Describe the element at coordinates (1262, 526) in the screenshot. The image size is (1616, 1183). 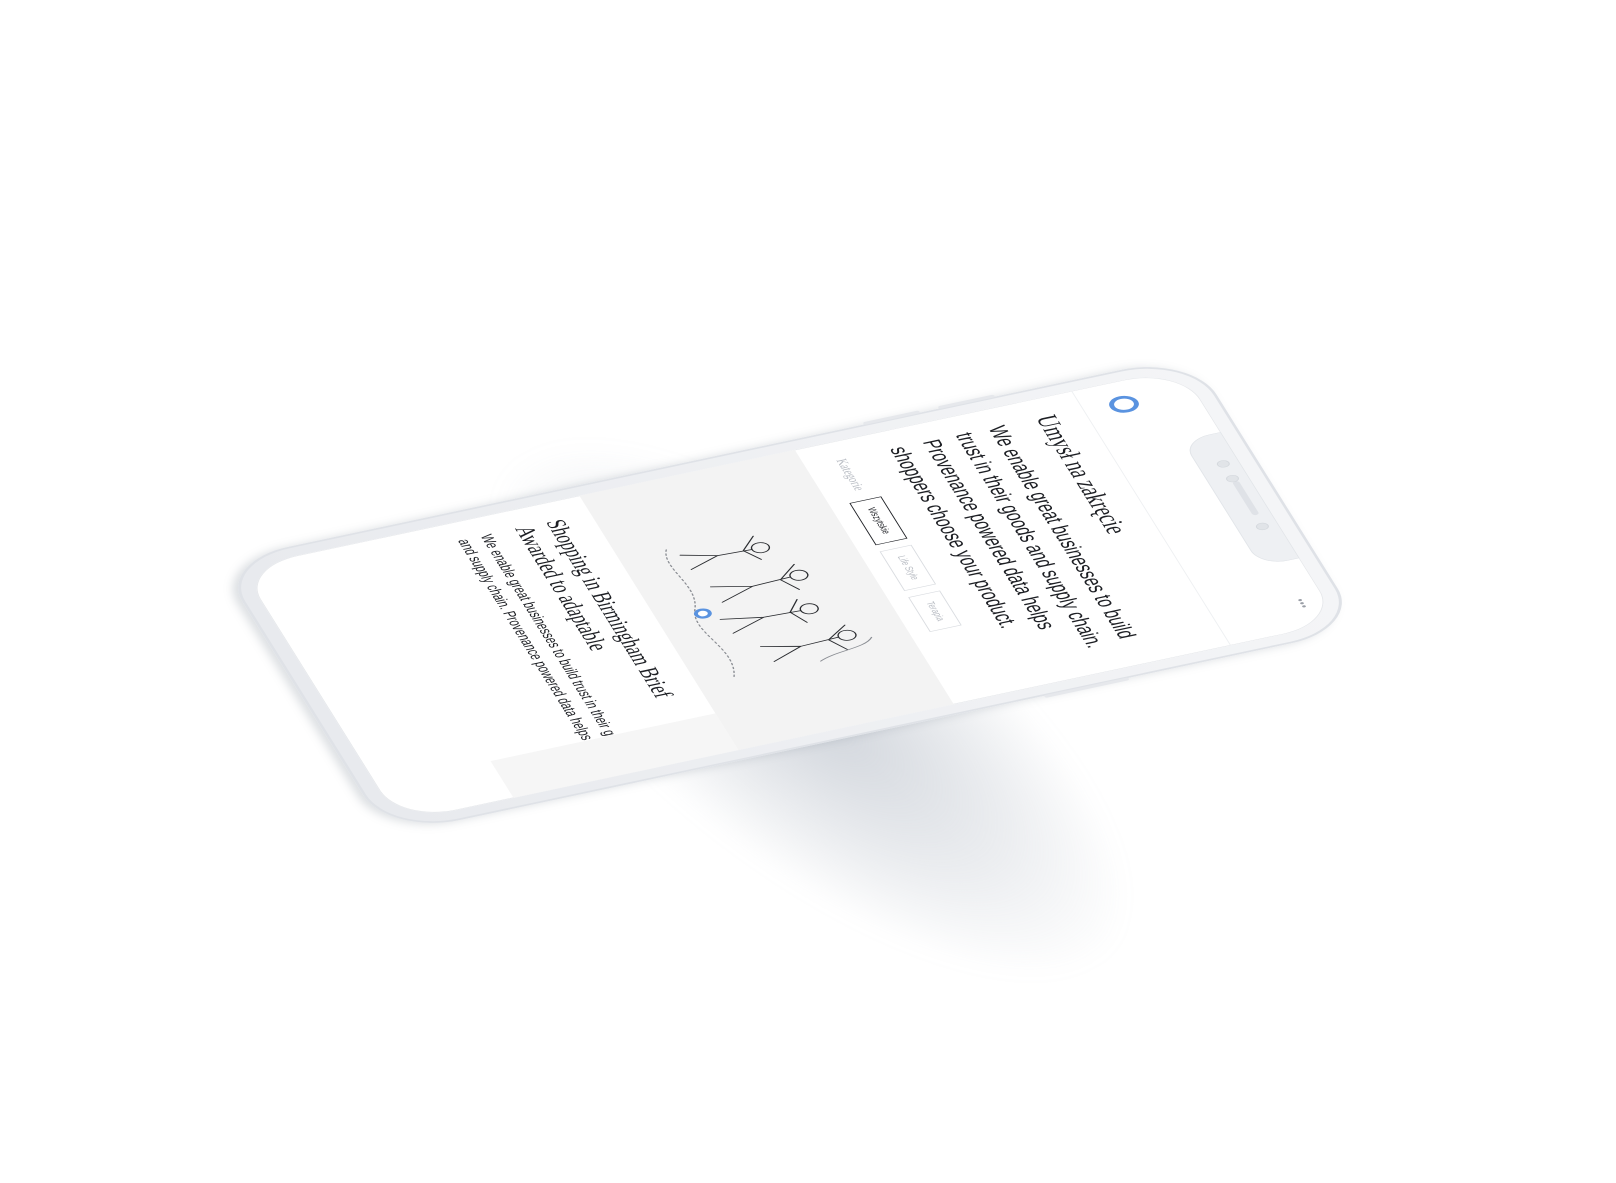
I see `sensor-right-icon` at that location.